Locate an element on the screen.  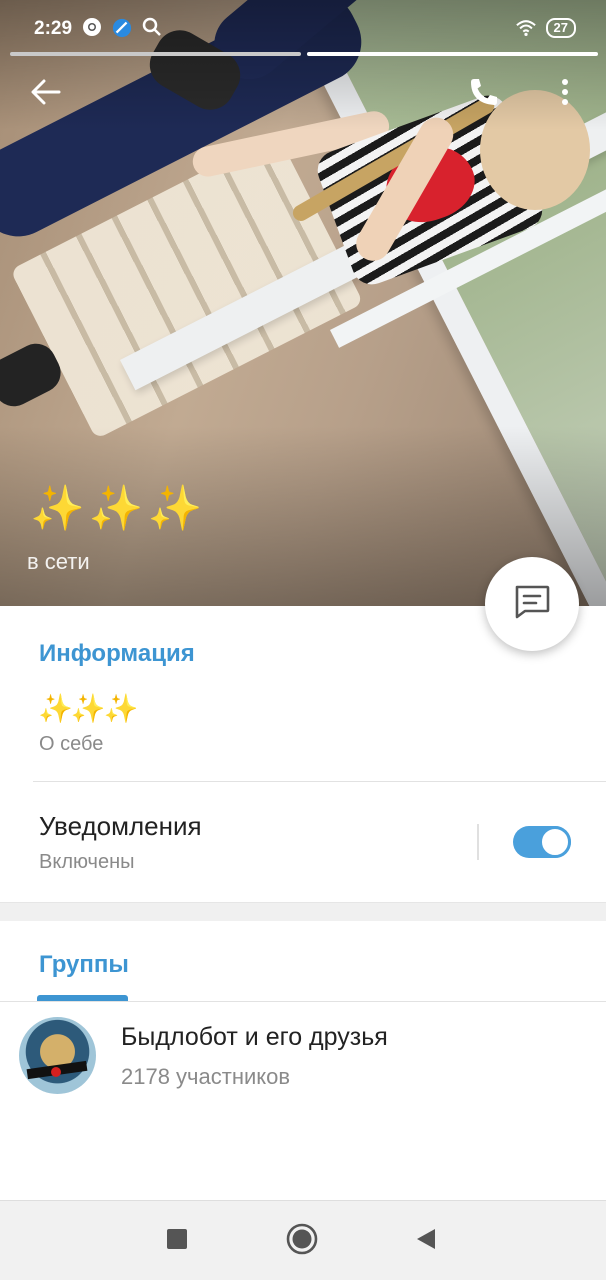
divider is located at coordinates (319, 781).